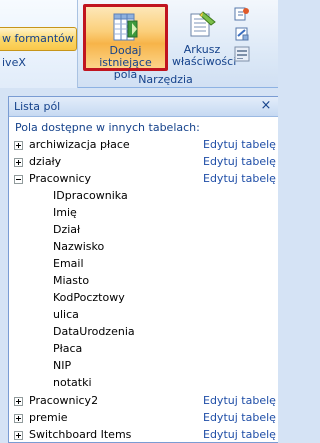 This screenshot has width=320, height=443. Describe the element at coordinates (143, 265) in the screenshot. I see `field-item: Email` at that location.